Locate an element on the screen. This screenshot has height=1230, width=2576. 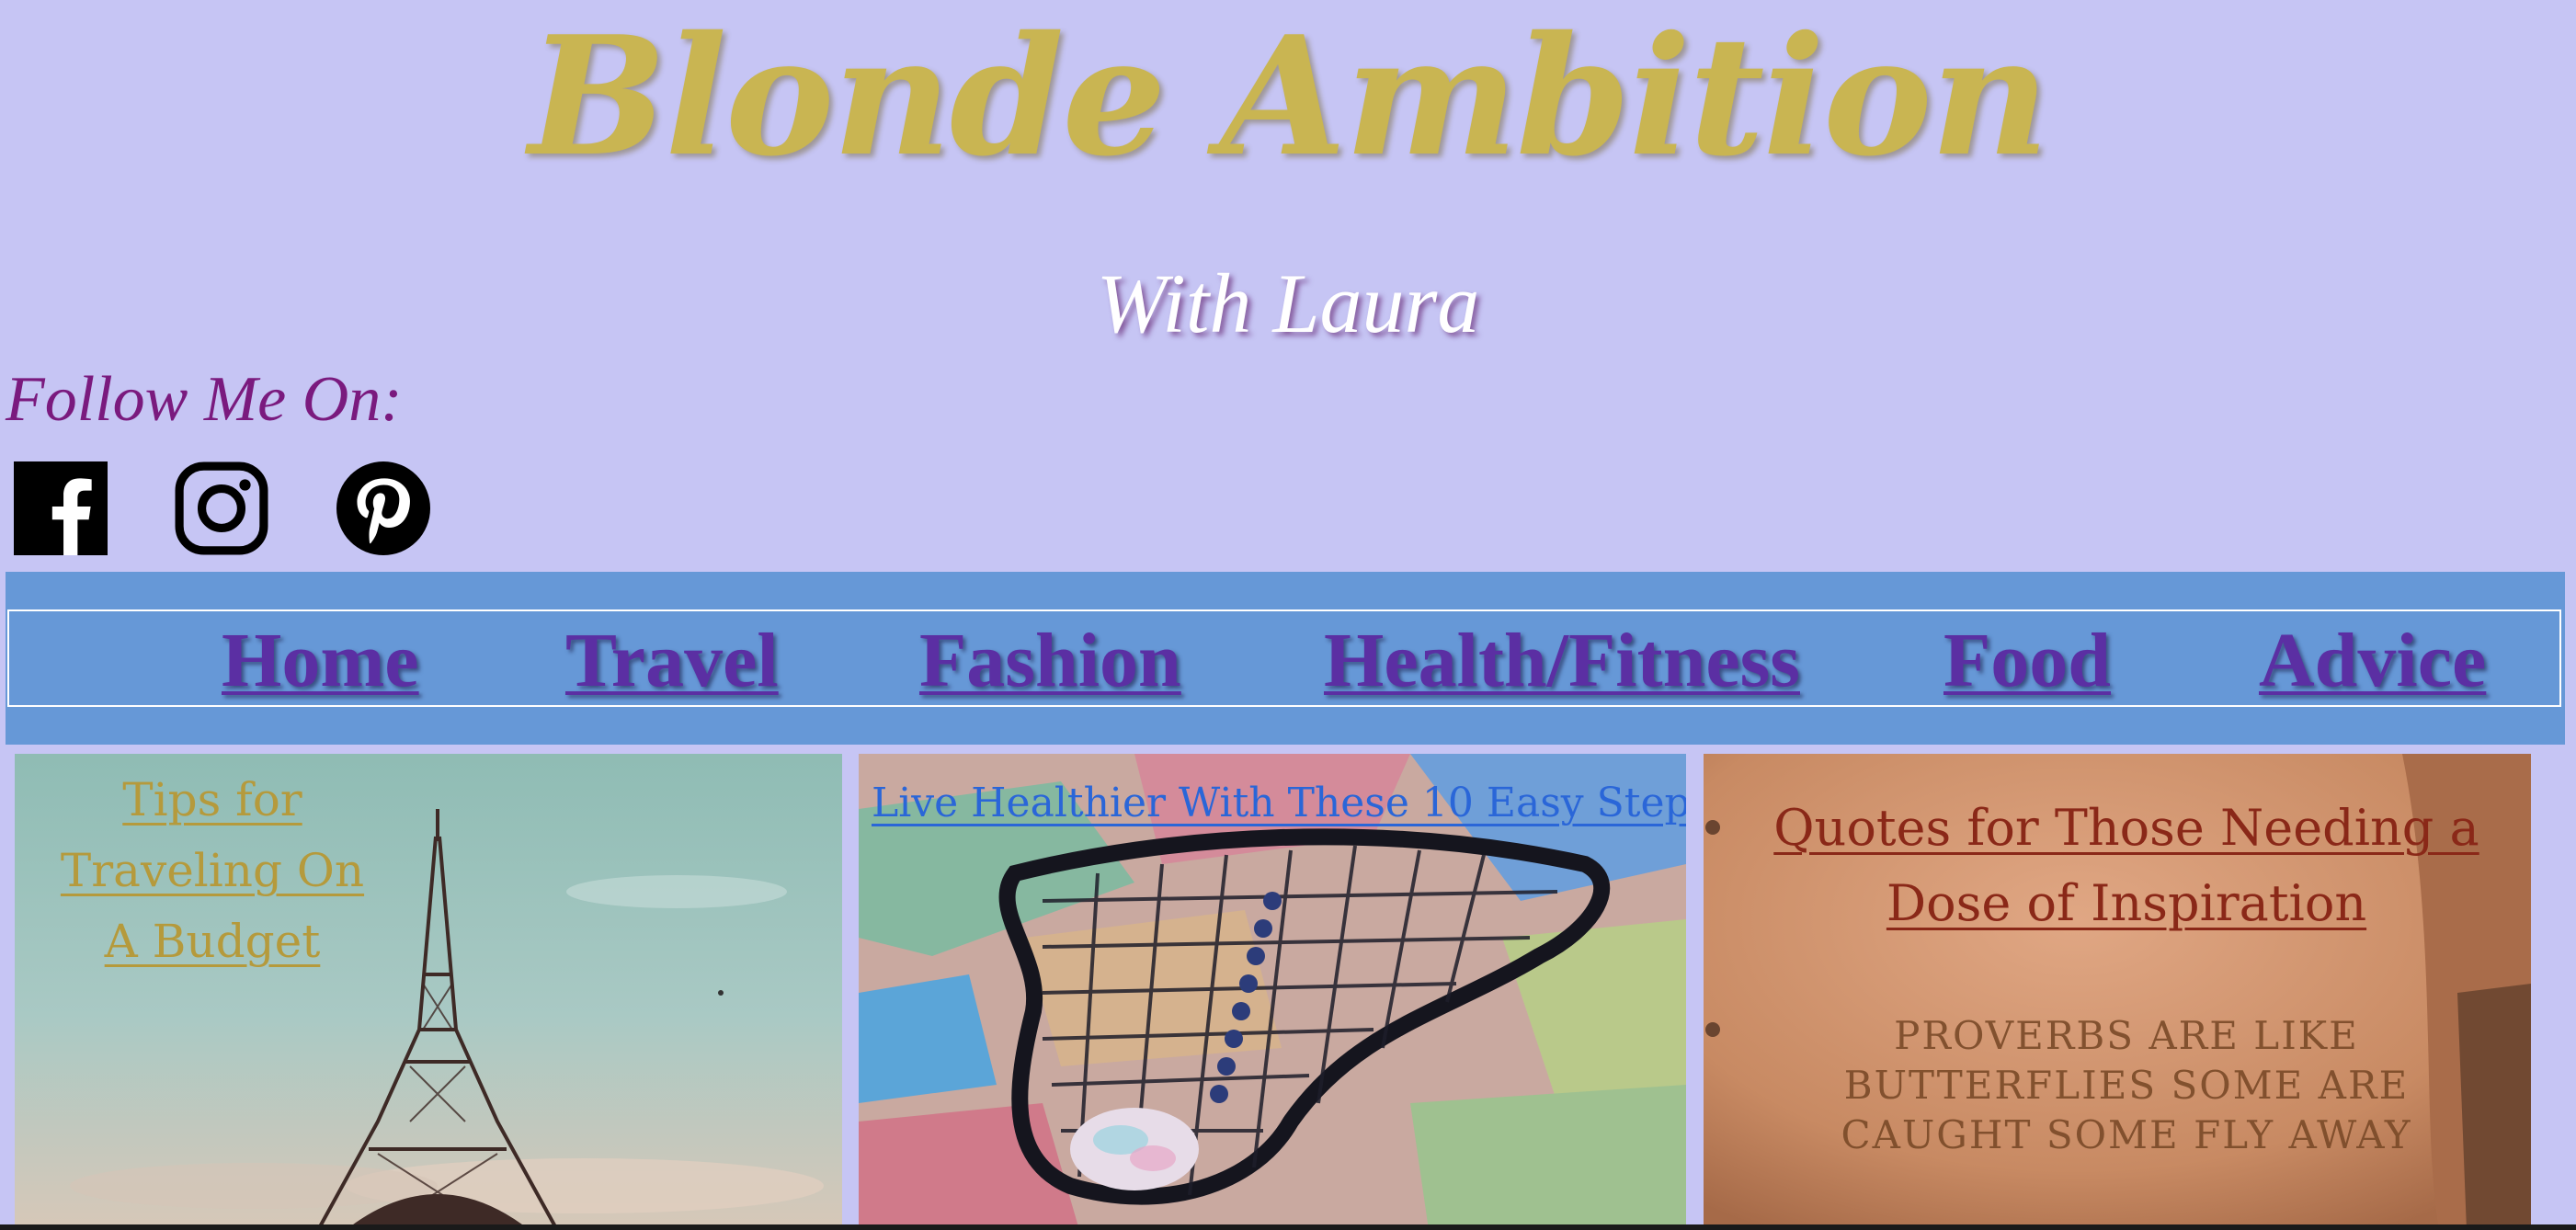
site-subtitle: With Laura is located at coordinates (1288, 303).